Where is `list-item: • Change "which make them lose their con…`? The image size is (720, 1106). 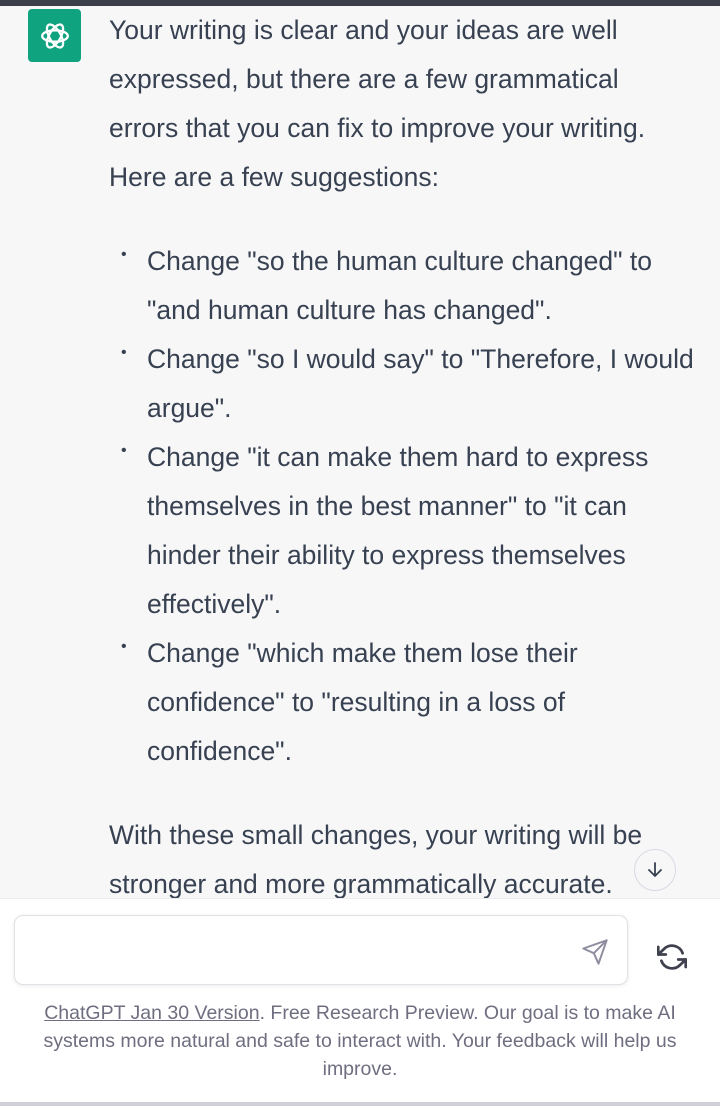 list-item: • Change "which make them lose their con… is located at coordinates (401, 702).